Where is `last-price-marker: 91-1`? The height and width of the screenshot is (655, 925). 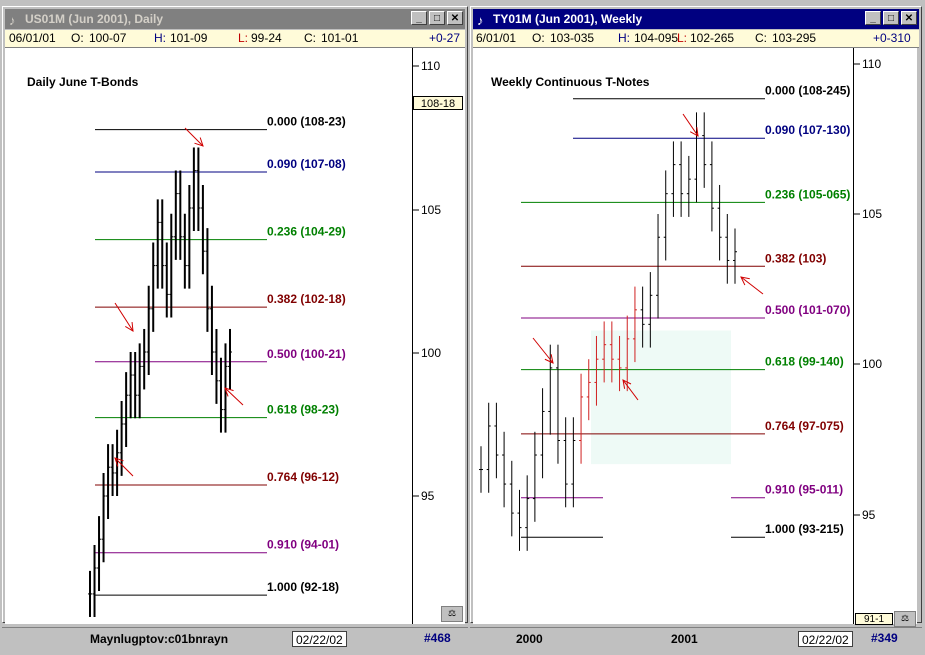
last-price-marker: 91-1 is located at coordinates (874, 619).